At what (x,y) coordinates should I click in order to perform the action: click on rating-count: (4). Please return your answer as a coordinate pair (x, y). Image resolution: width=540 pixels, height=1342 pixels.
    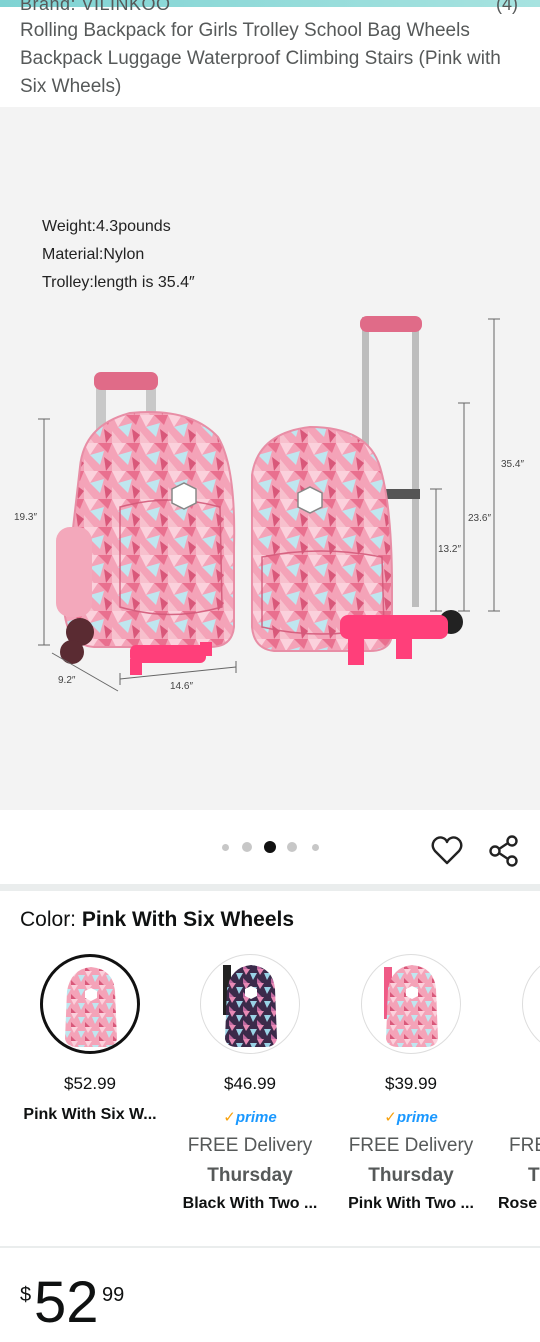
    Looking at the image, I should click on (507, 7).